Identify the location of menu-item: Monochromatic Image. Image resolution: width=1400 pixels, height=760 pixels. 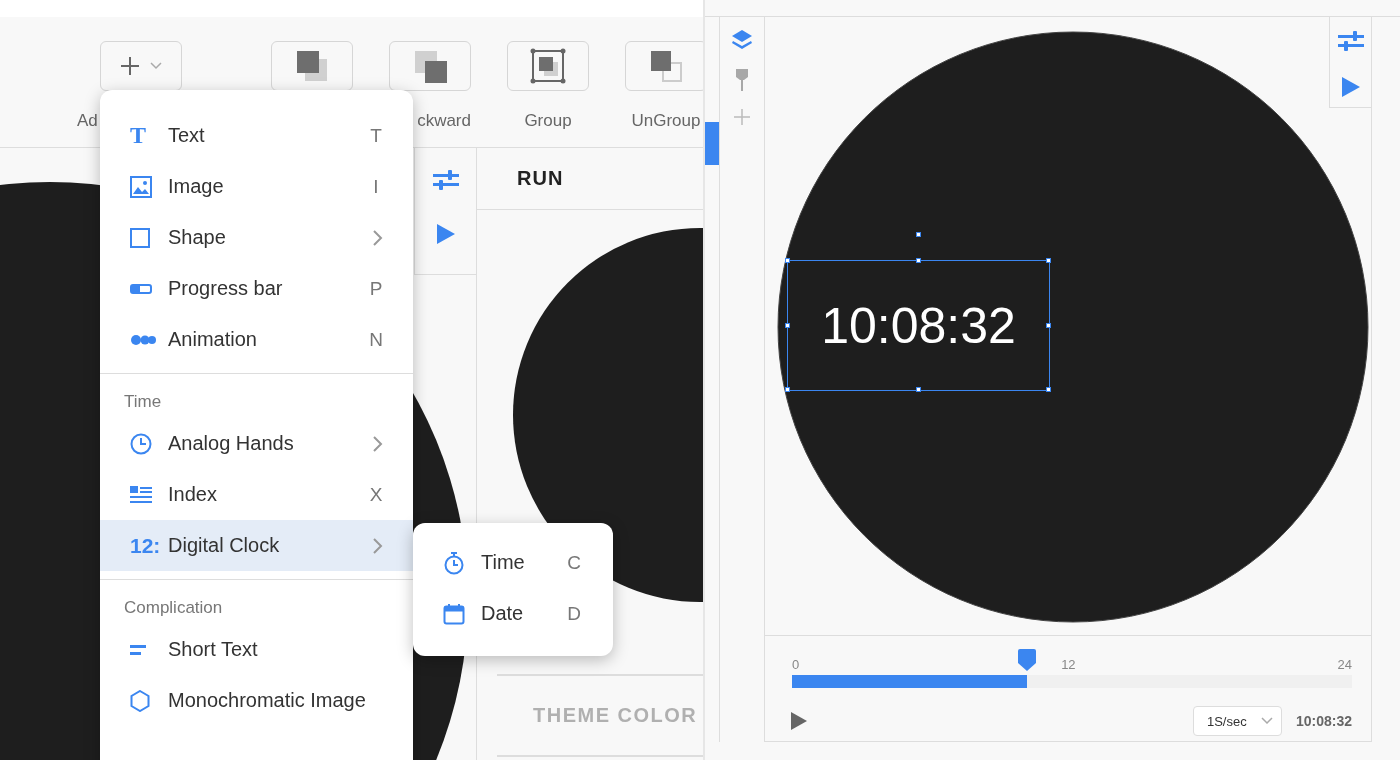
(256, 700).